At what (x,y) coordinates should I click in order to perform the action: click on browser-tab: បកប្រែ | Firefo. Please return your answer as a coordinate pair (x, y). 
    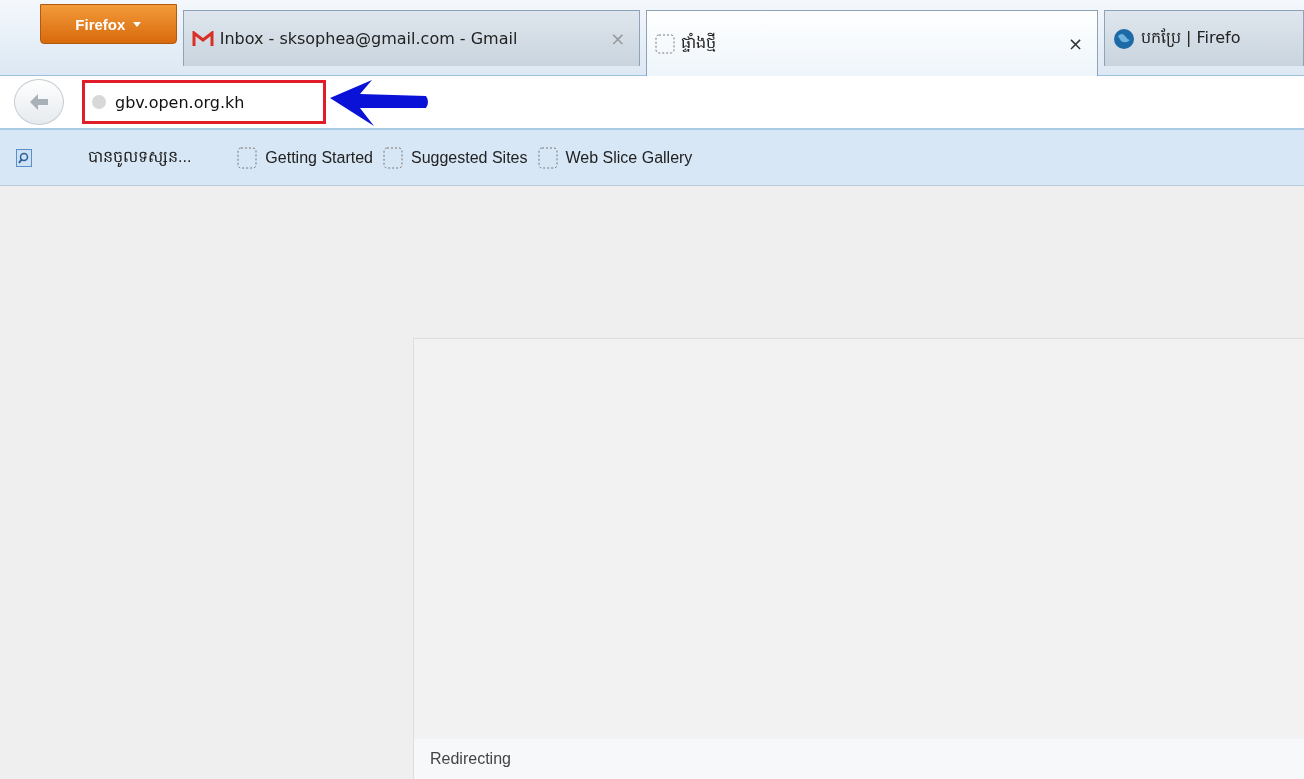
    Looking at the image, I should click on (1204, 38).